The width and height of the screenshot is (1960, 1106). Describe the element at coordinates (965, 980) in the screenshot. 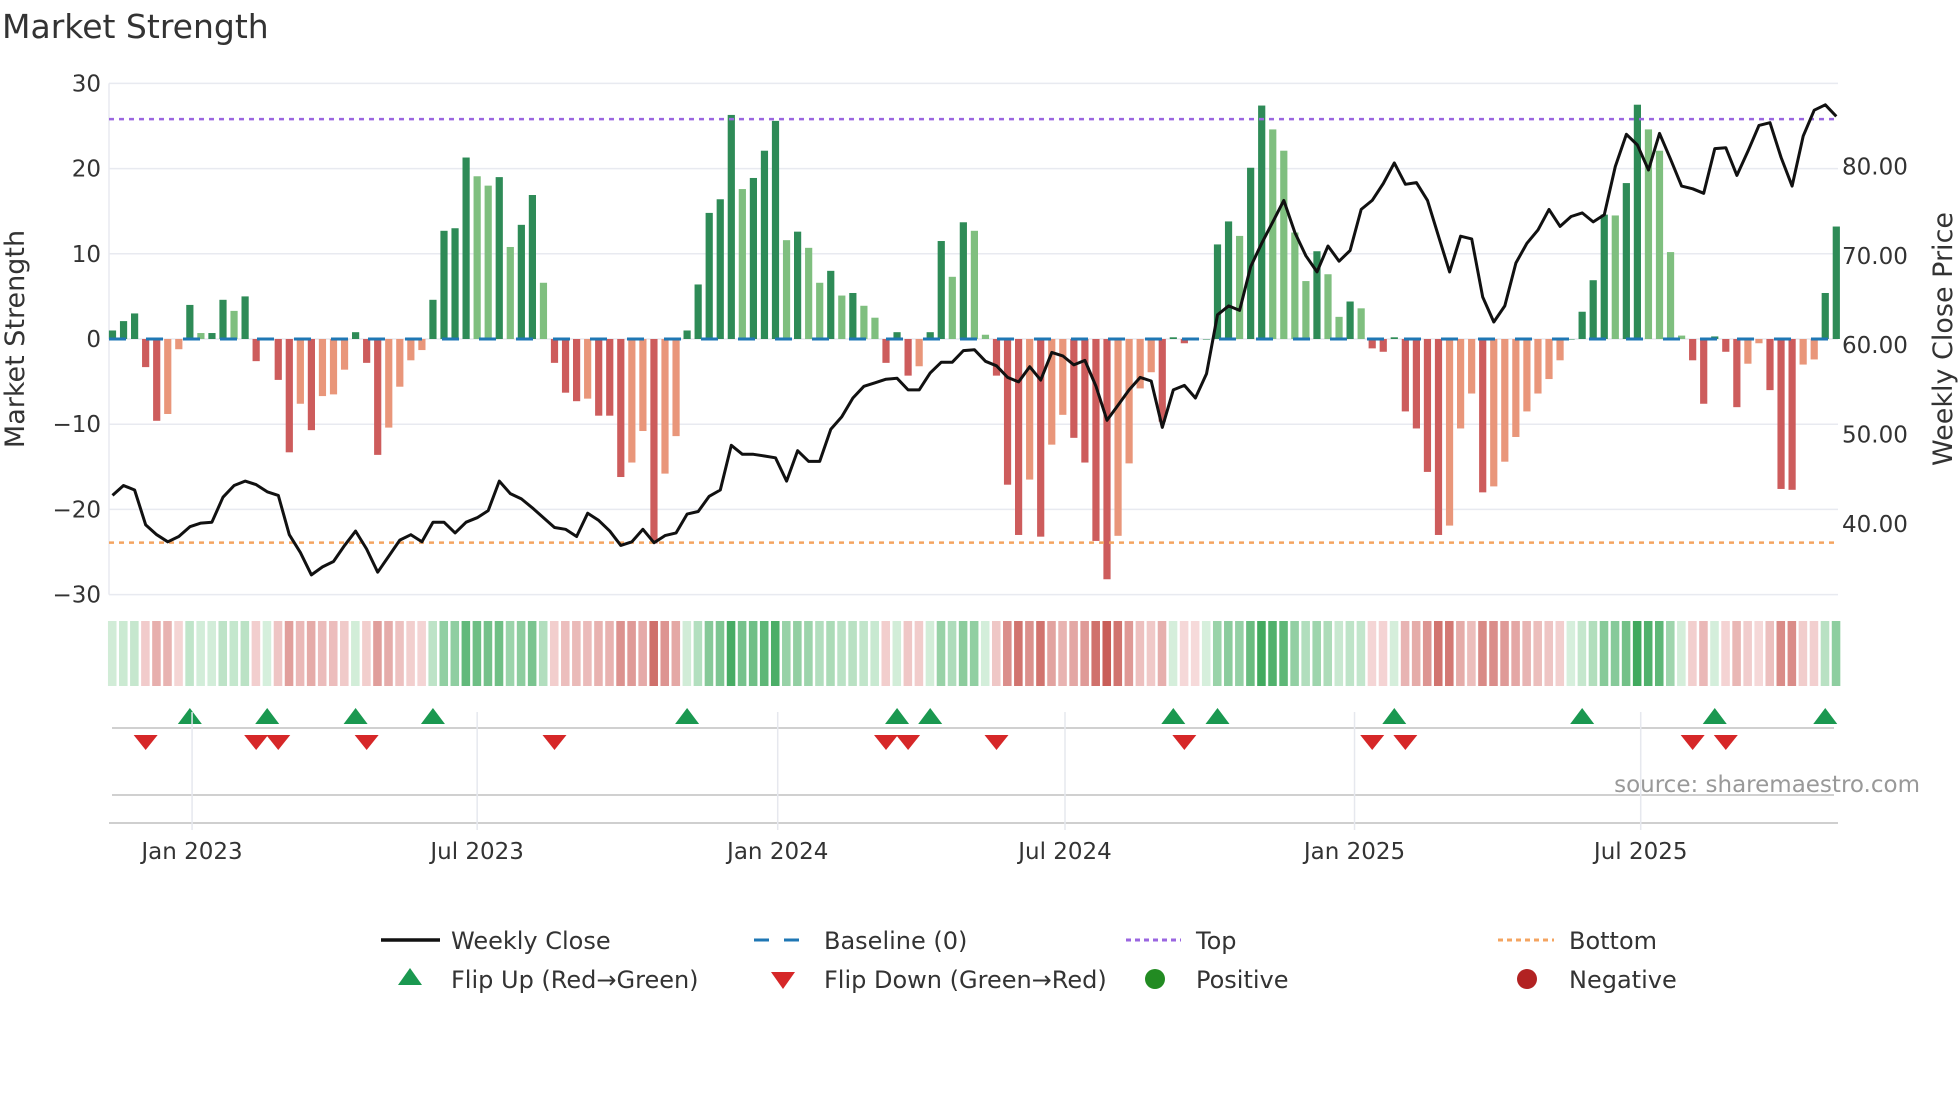

I see `legend-label: Flip Down (Green→Red)` at that location.